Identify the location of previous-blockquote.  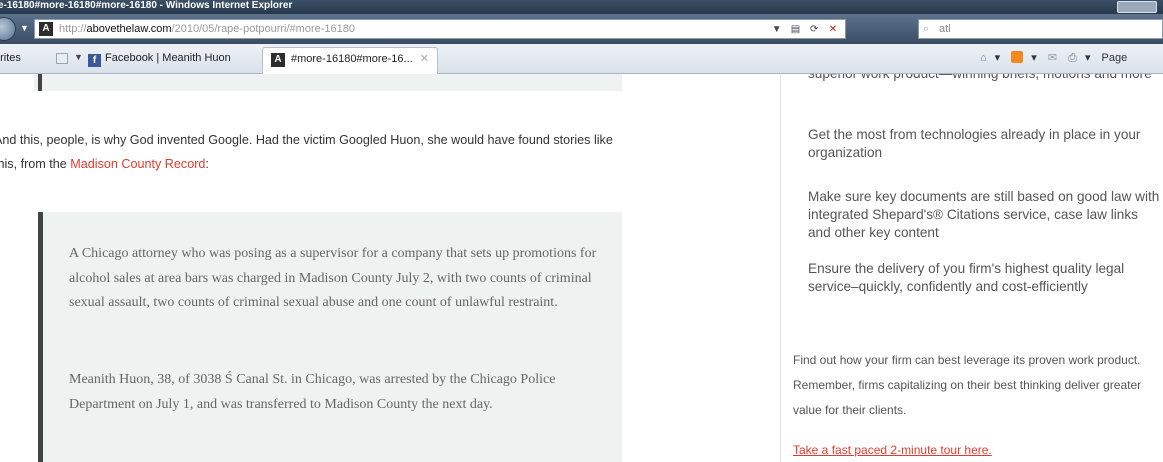
(328, 82).